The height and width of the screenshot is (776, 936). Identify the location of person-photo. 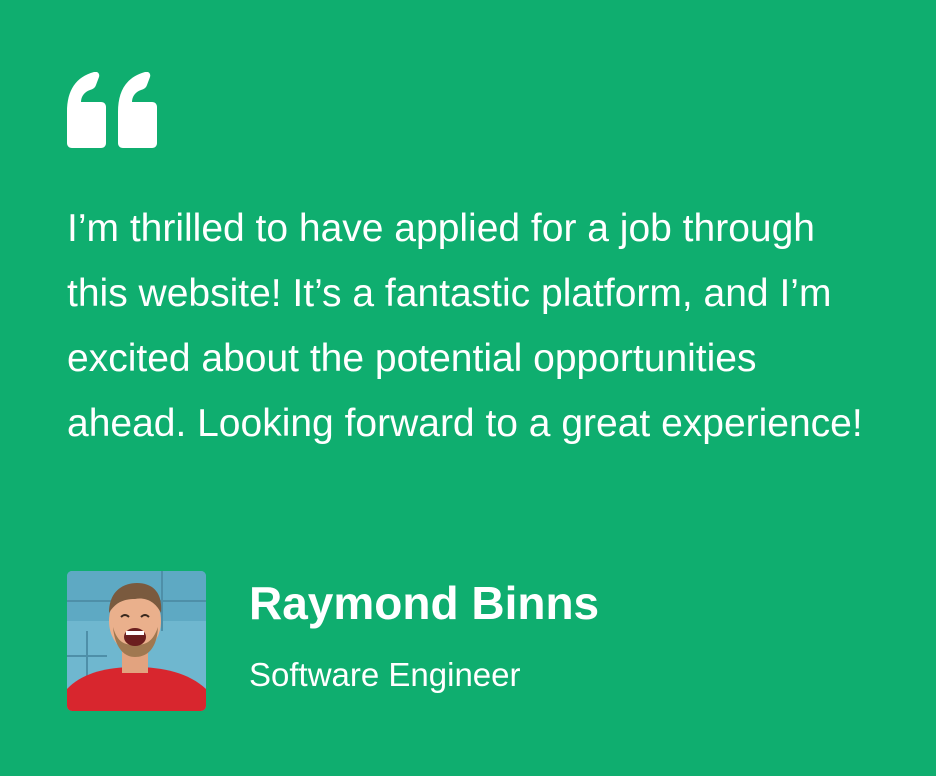
(136, 641).